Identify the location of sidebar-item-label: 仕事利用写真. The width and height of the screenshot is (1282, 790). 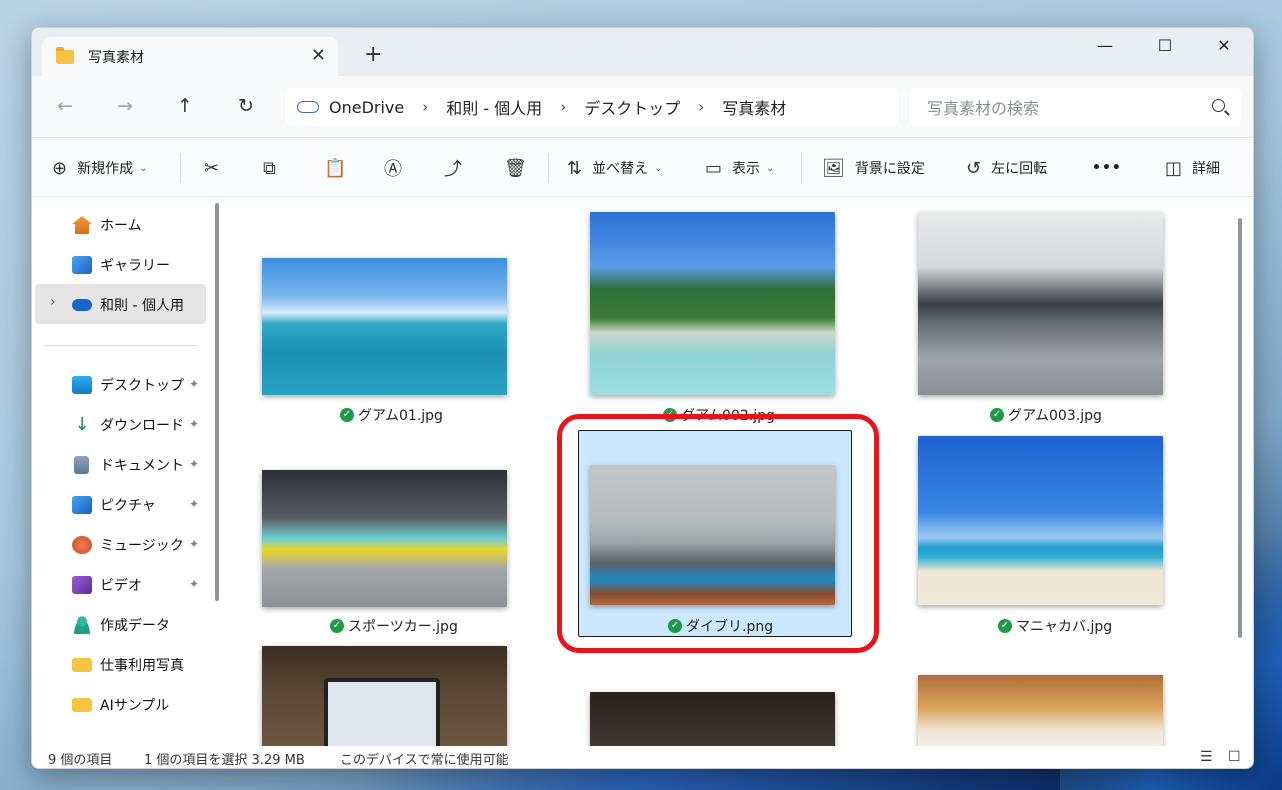
(142, 666).